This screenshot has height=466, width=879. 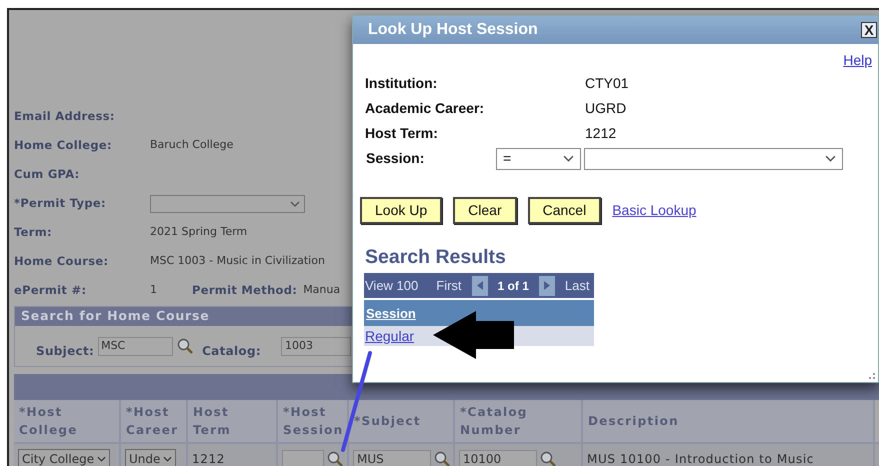 I want to click on subject-field: MSC, so click(x=136, y=346).